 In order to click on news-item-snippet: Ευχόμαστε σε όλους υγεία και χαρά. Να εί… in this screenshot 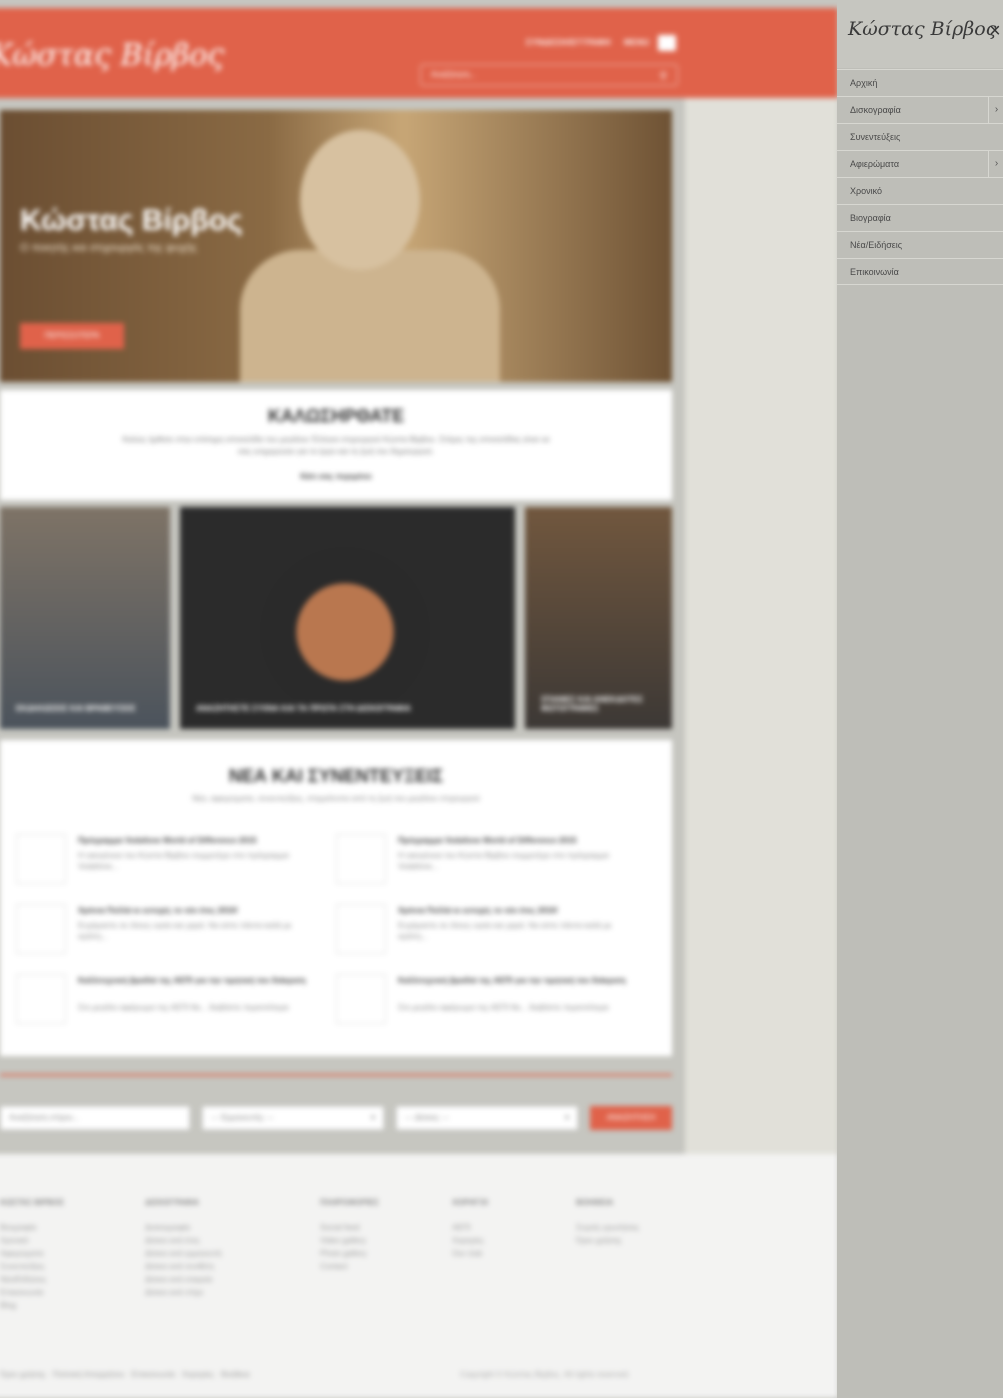, I will do `click(505, 931)`.